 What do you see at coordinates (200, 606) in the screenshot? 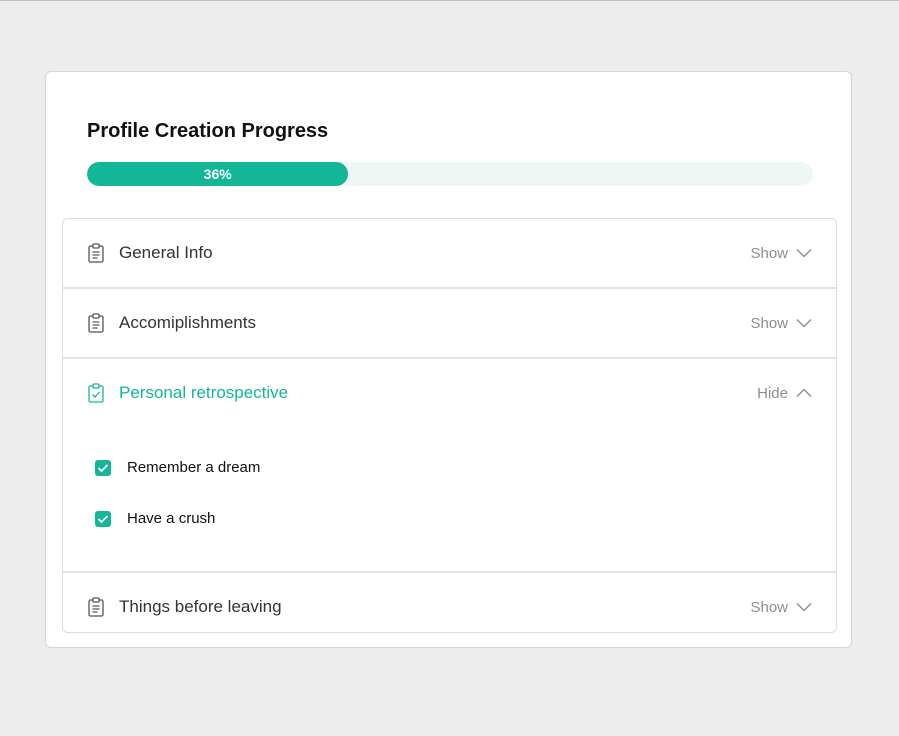
I see `section-title: Things before leaving` at bounding box center [200, 606].